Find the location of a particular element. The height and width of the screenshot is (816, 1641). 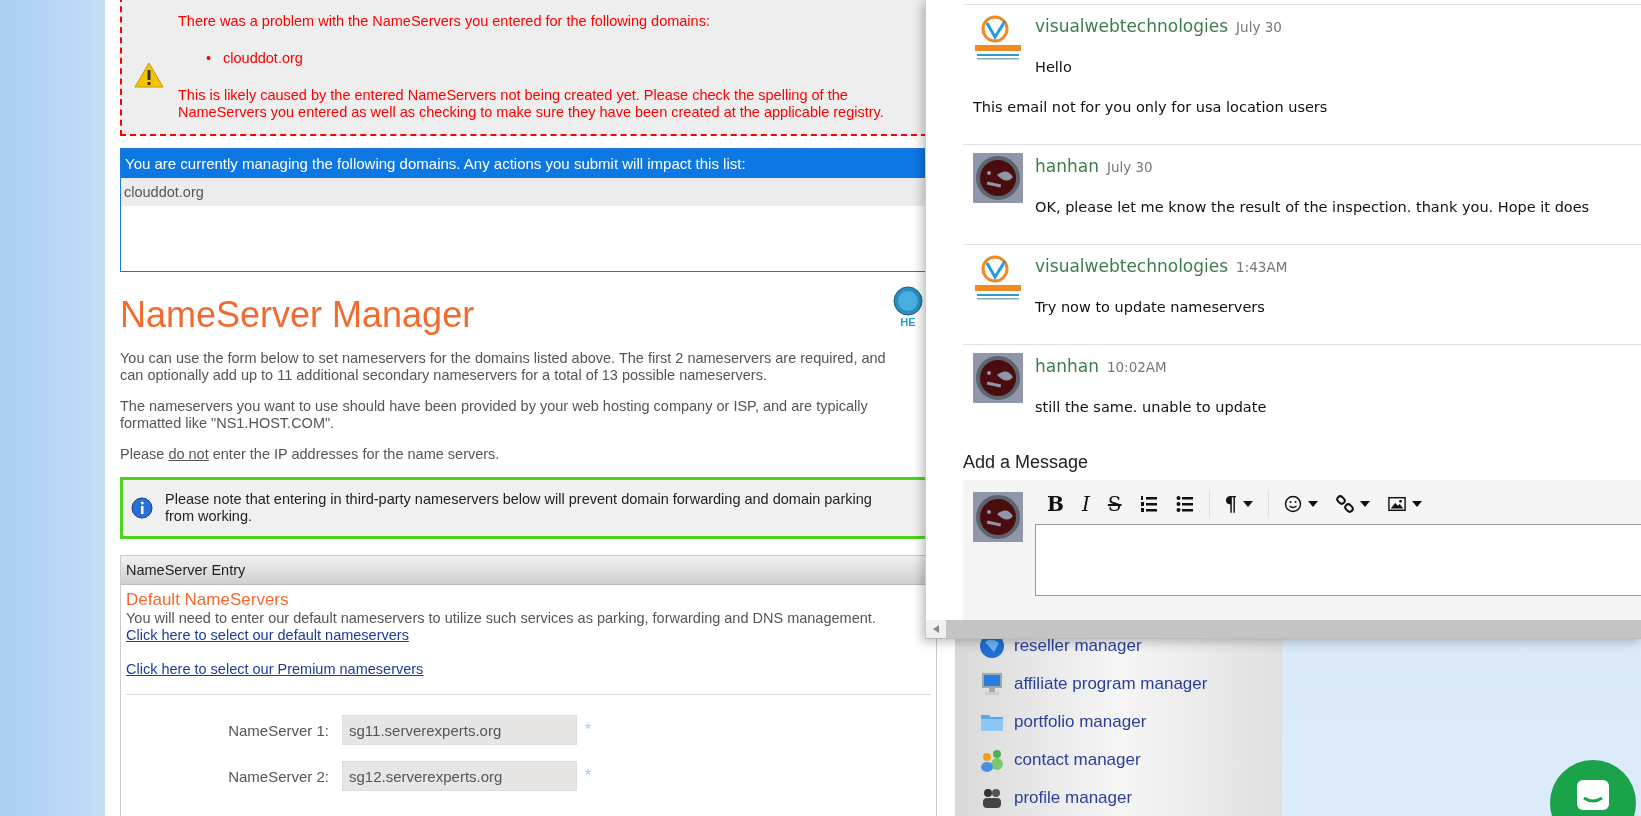

link-icon is located at coordinates (1345, 504).